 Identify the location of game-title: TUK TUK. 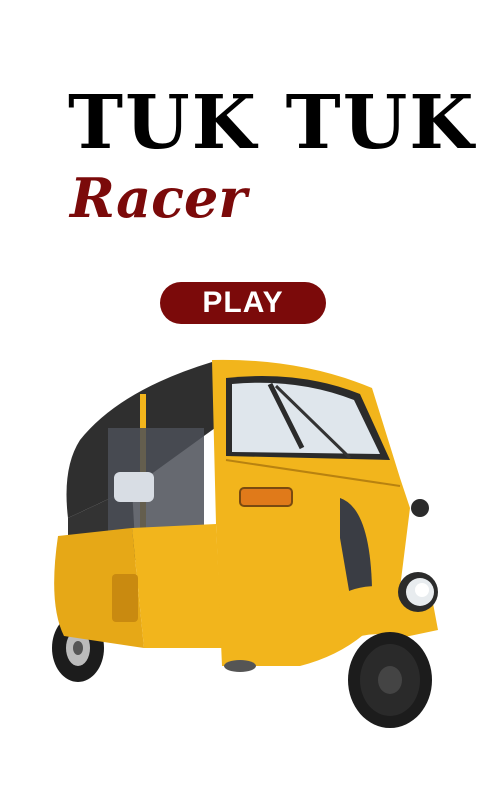
(272, 123).